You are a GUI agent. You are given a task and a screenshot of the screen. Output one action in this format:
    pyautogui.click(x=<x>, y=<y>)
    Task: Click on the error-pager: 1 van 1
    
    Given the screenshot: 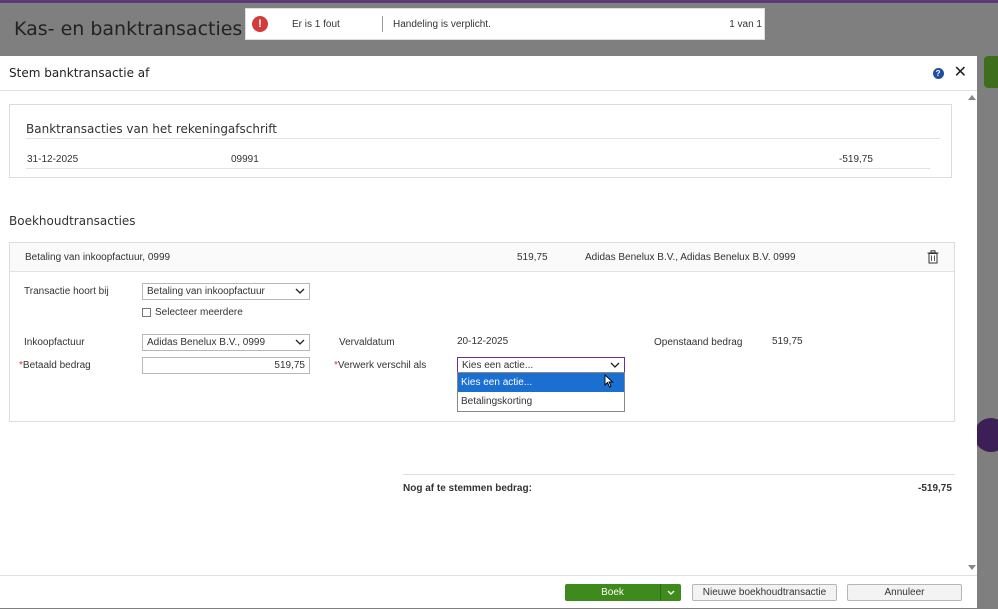 What is the action you would take?
    pyautogui.click(x=745, y=24)
    